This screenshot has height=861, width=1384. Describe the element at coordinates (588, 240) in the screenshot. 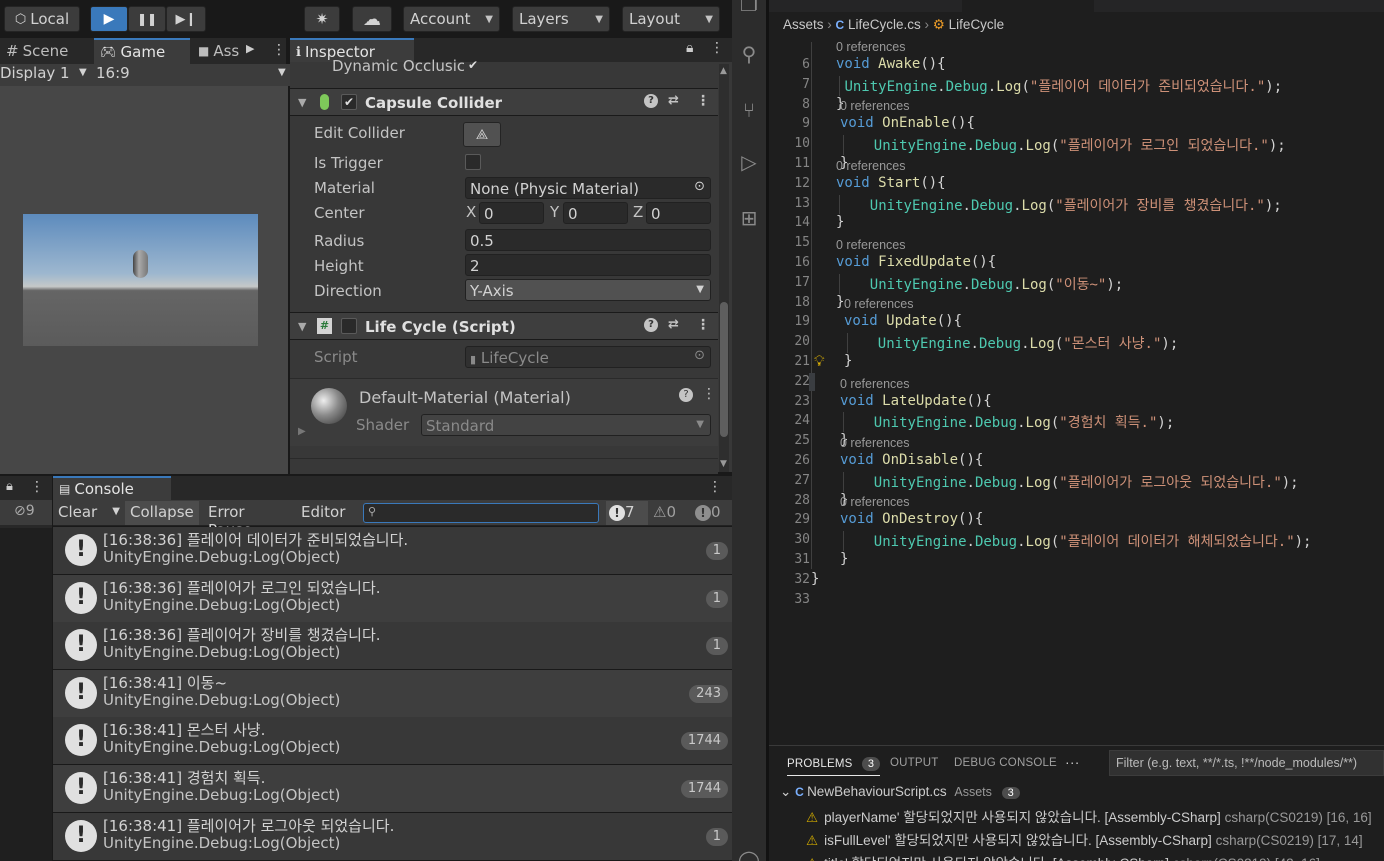

I see `radius-field: 0.5` at that location.